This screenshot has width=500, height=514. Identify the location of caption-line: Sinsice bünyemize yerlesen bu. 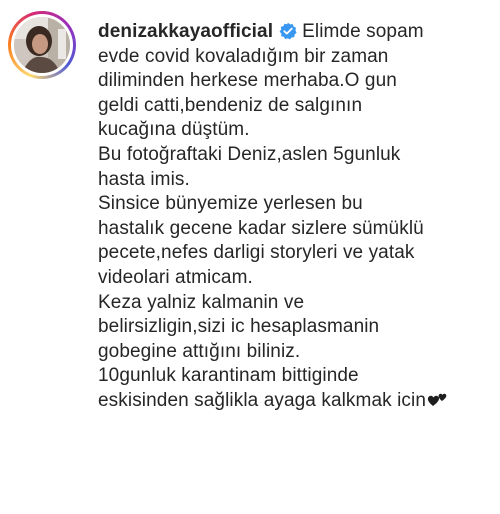
(230, 204).